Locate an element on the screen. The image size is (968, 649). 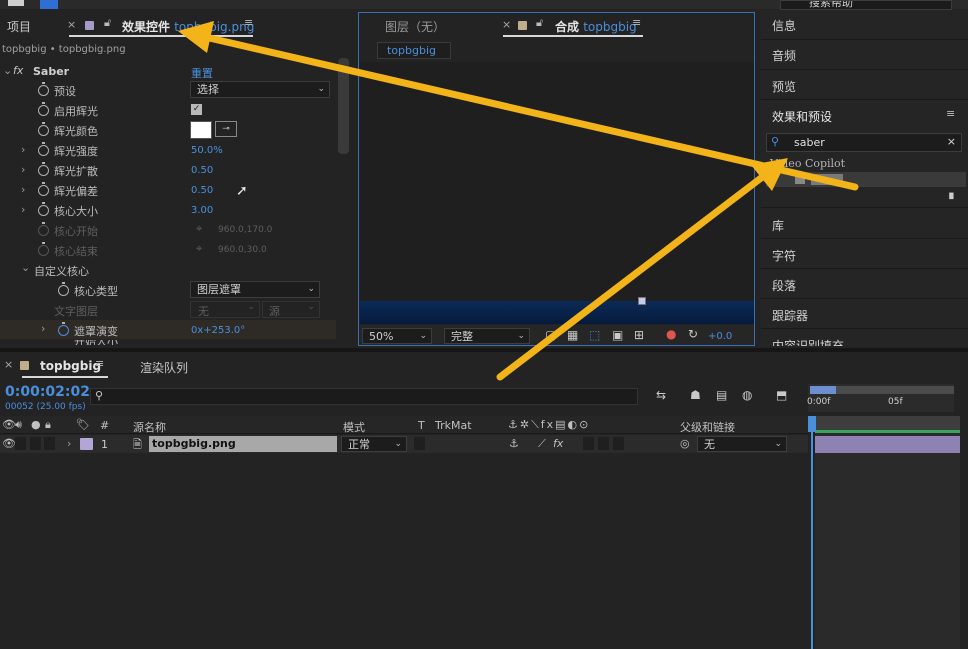
annotation-arrowhead is located at coordinates (196, 37).